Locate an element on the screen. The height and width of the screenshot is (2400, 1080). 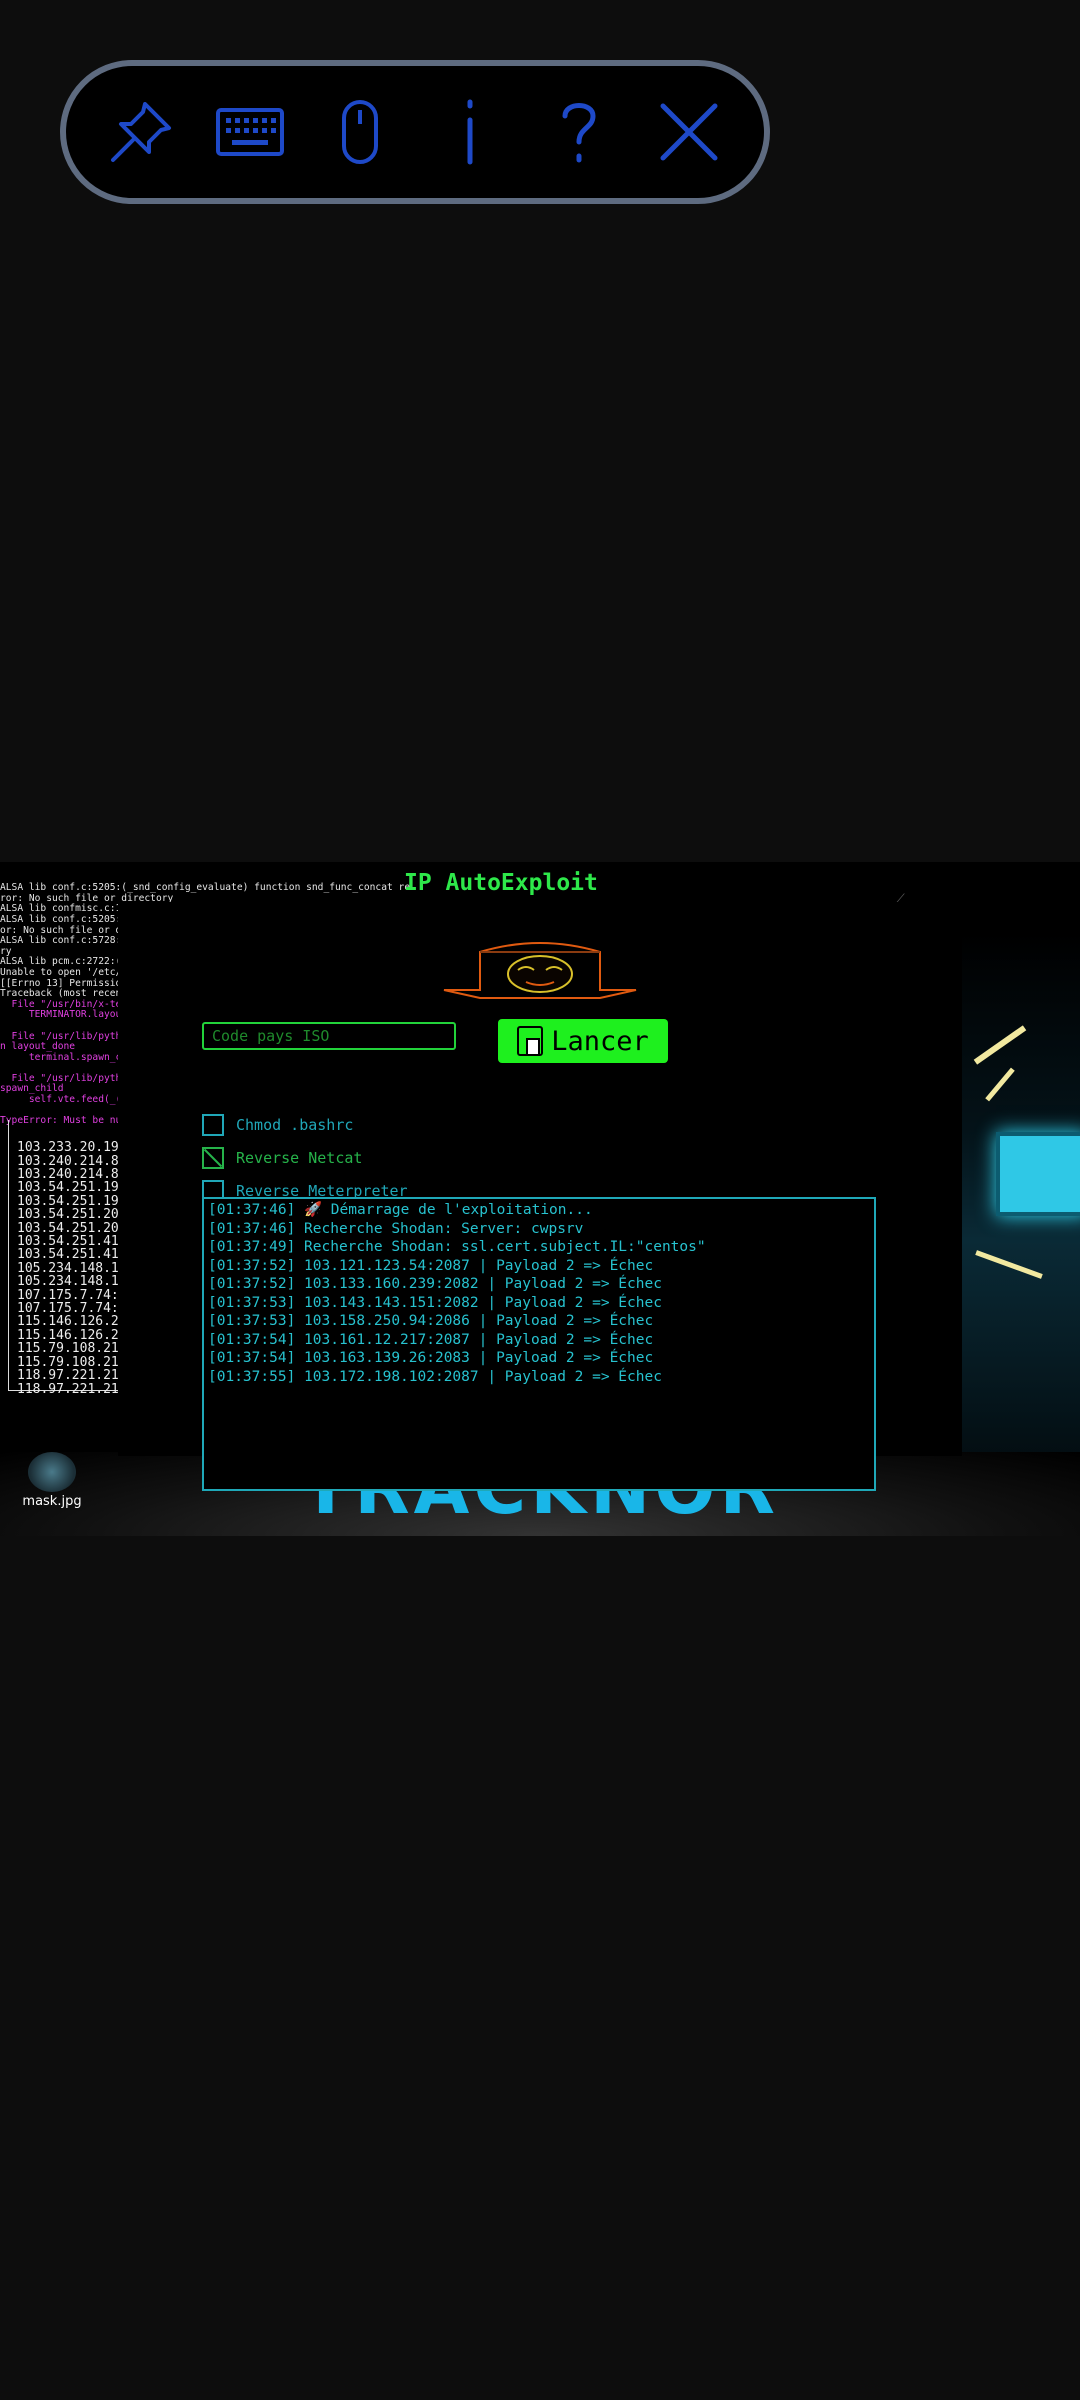
option-reverse-netcat: Reverse Netcat is located at coordinates (282, 1158).